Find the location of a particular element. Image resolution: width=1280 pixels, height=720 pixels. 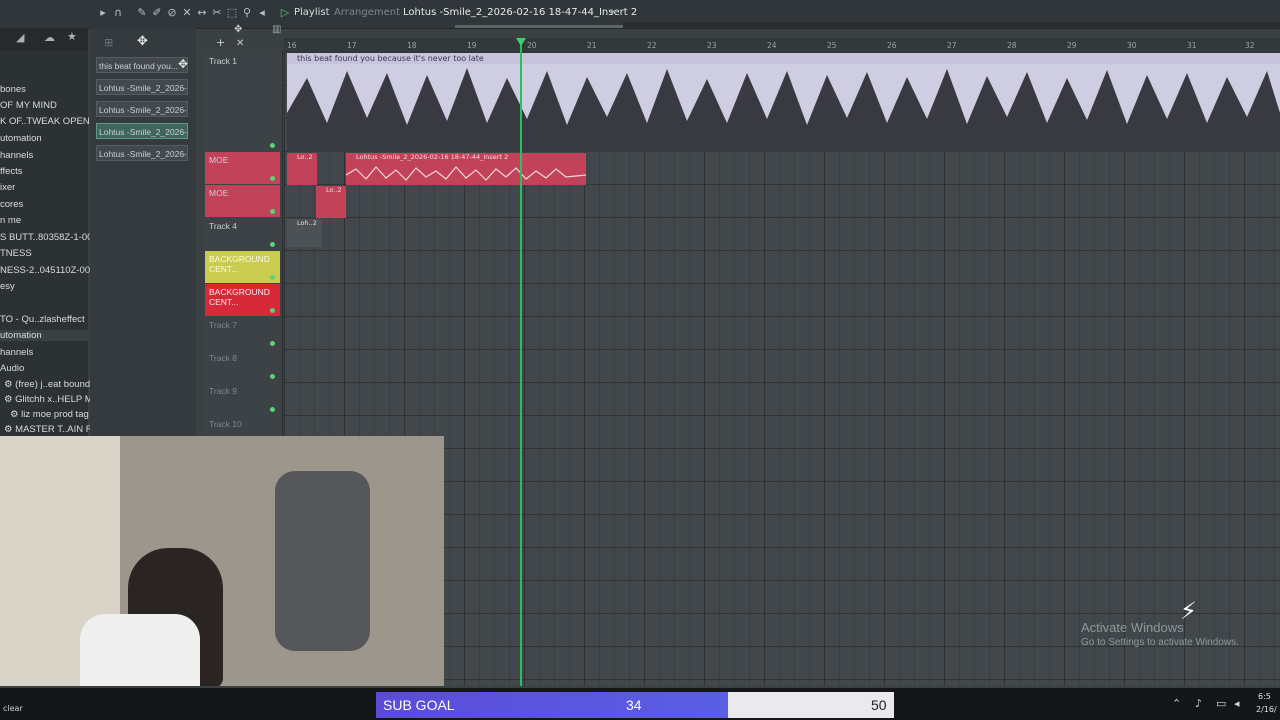

track-header: Track 8 is located at coordinates (242, 366).